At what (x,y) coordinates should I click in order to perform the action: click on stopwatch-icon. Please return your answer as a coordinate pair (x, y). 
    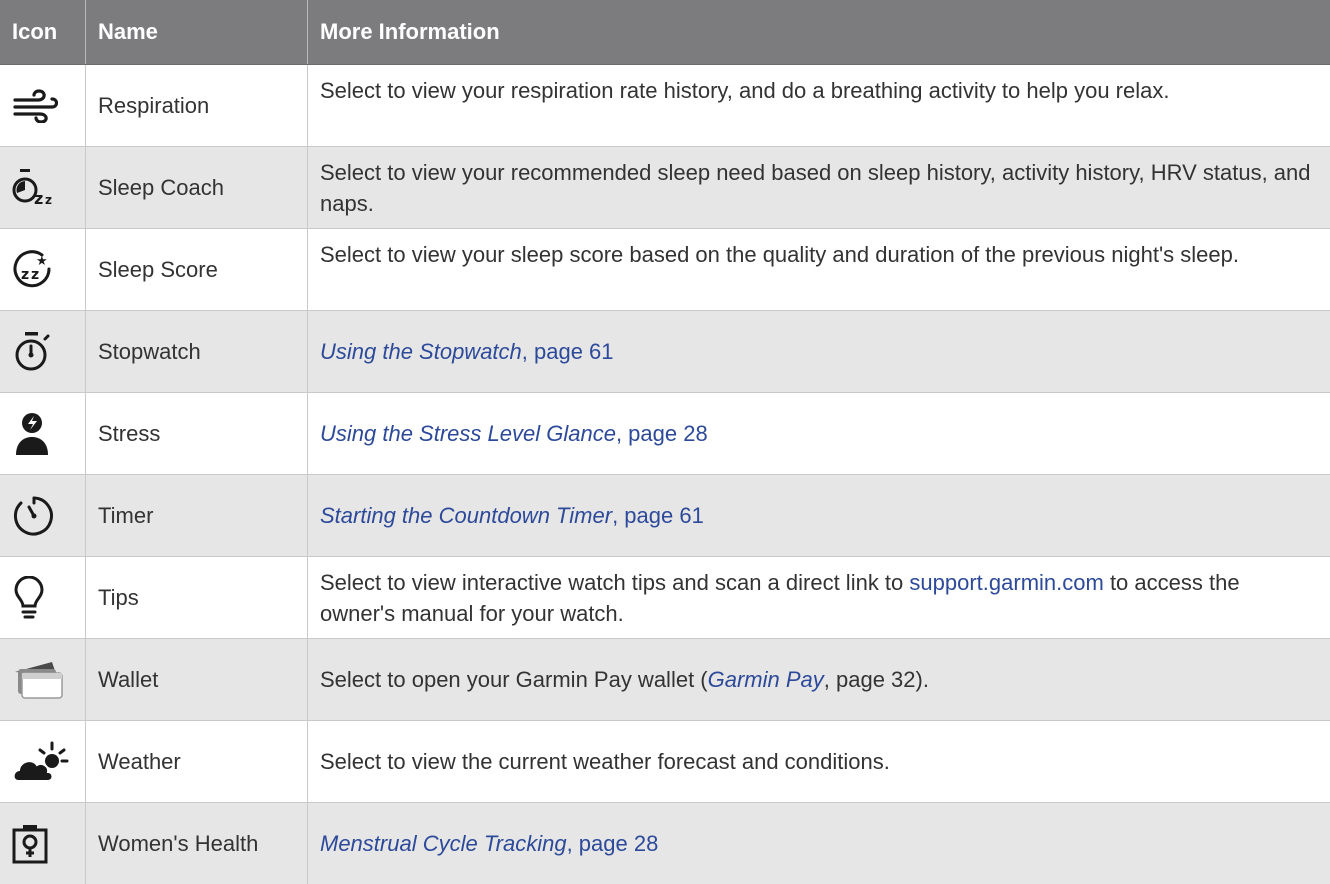
    Looking at the image, I should click on (43, 351).